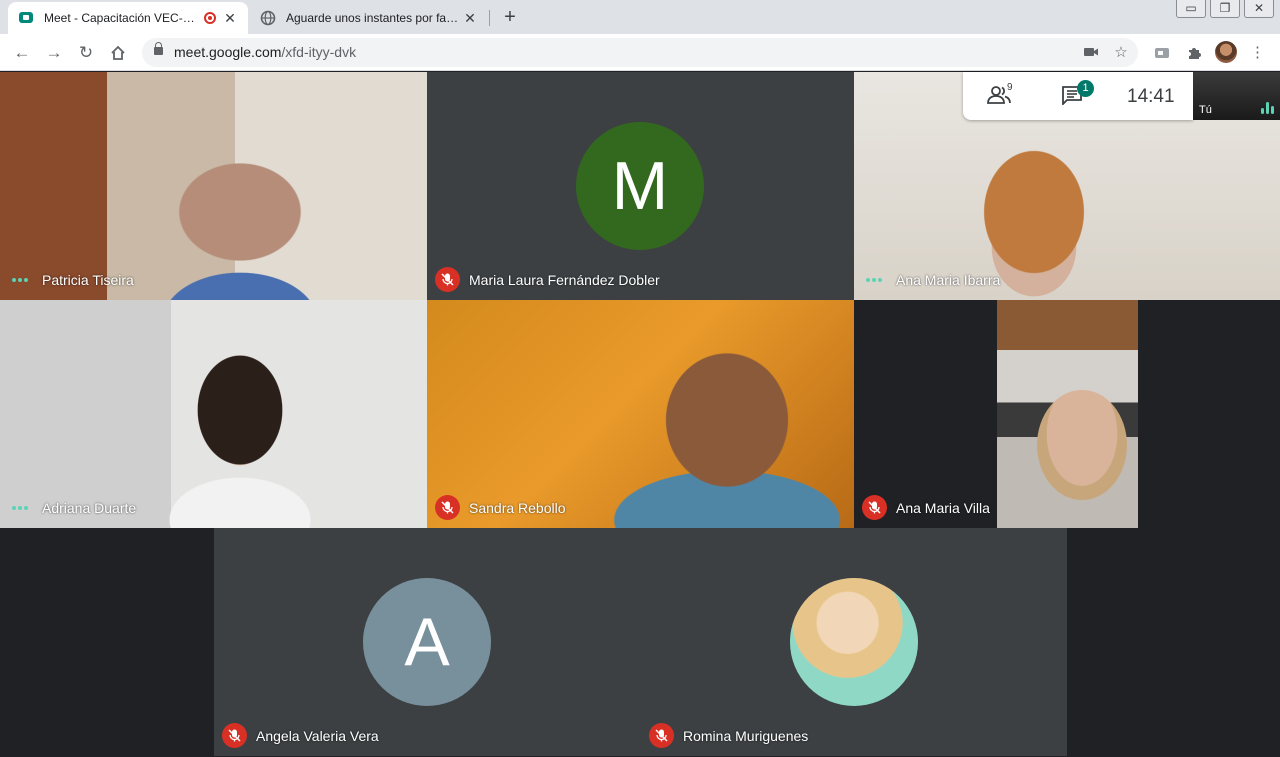 The width and height of the screenshot is (1280, 757). I want to click on lock-icon, so click(158, 48).